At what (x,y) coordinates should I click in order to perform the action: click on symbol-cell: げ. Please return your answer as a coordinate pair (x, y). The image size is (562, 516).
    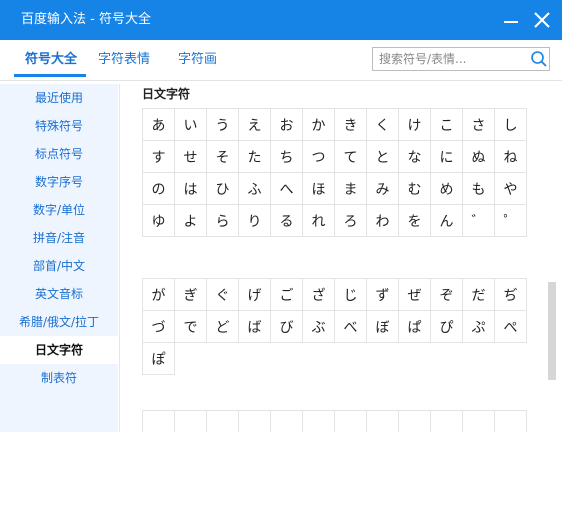
    Looking at the image, I should click on (255, 295).